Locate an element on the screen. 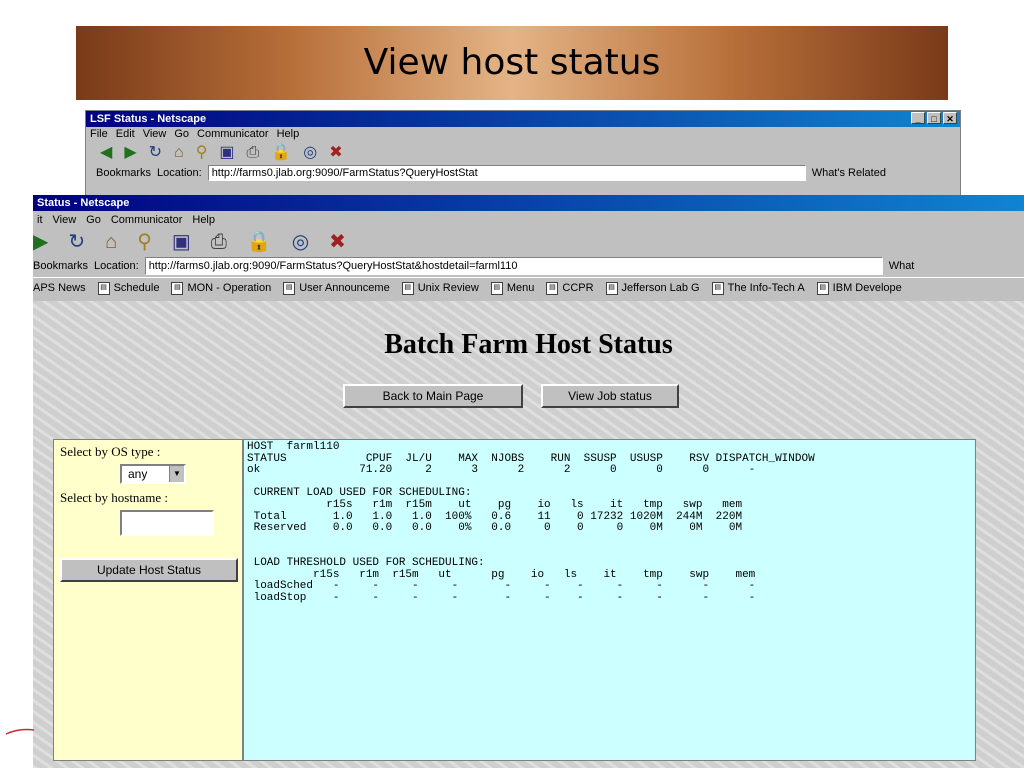 This screenshot has width=1024, height=768. hostname-label: Select by hostname : is located at coordinates (114, 497).